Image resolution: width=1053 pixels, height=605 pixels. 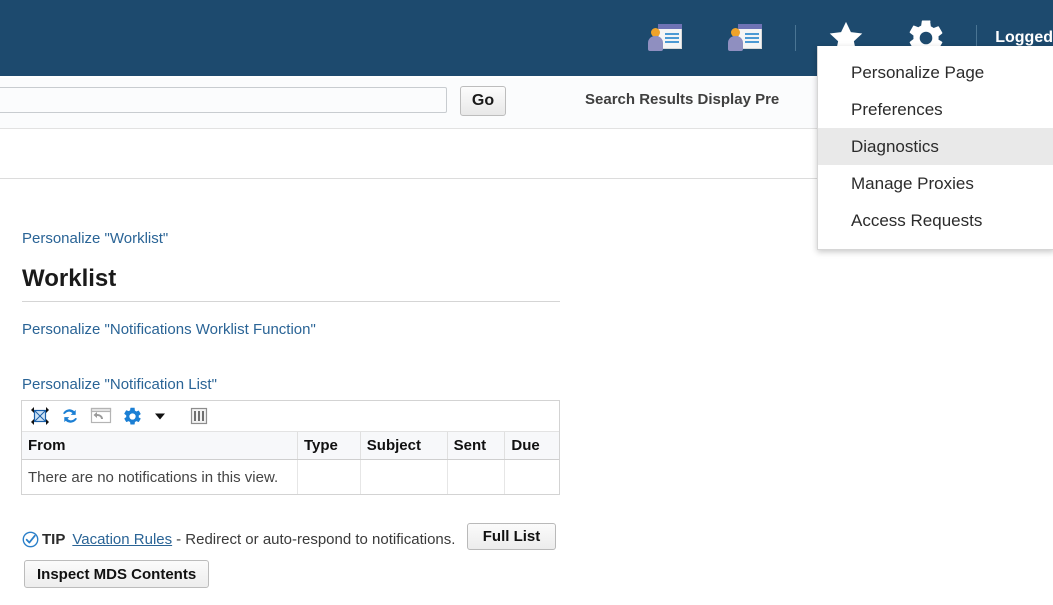 I want to click on search-go-button: Go, so click(x=483, y=101).